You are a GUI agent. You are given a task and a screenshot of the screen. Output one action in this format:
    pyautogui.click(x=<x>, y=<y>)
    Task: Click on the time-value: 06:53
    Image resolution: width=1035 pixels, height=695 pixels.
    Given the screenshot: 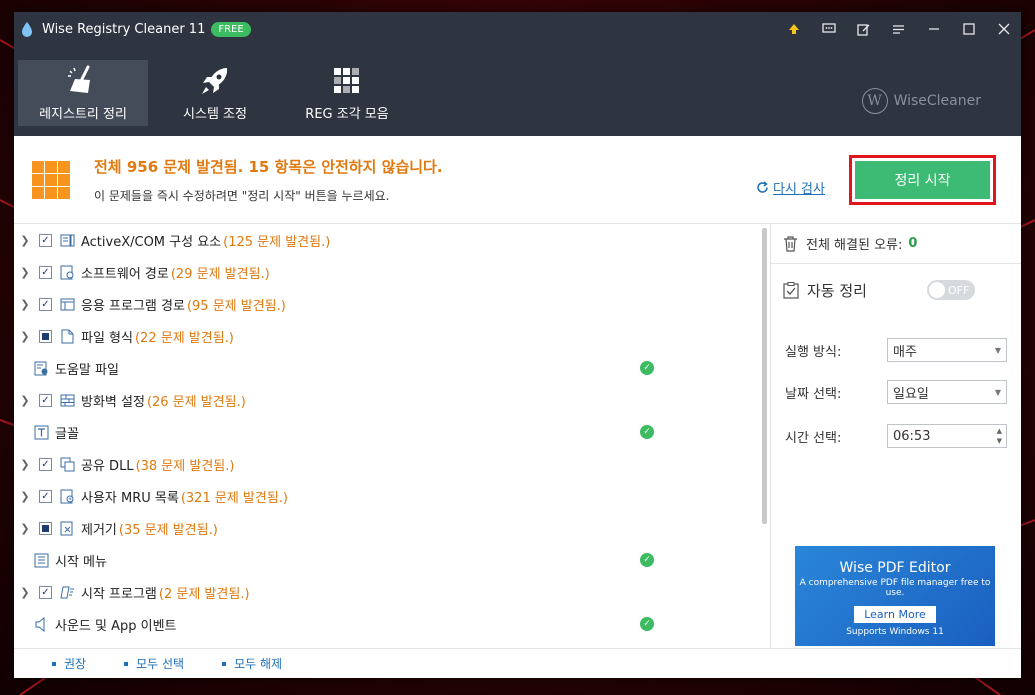 What is the action you would take?
    pyautogui.click(x=912, y=436)
    